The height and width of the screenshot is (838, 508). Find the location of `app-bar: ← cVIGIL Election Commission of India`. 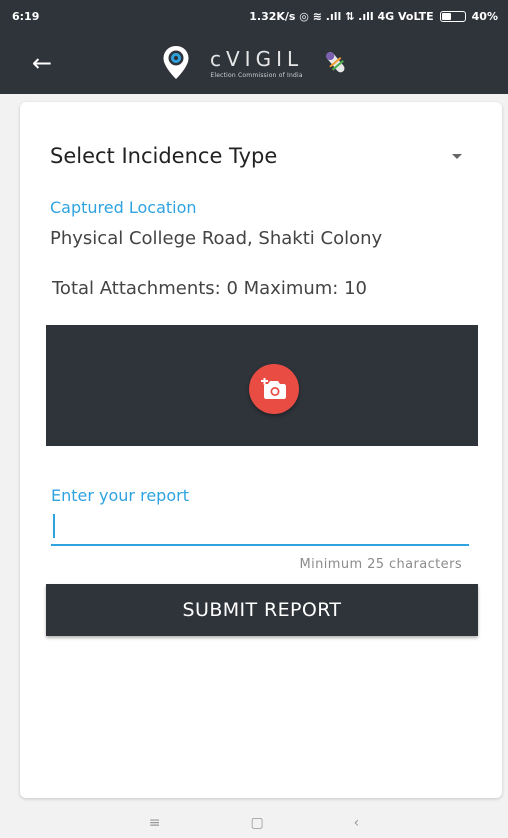

app-bar: ← cVIGIL Election Commission of India is located at coordinates (254, 63).